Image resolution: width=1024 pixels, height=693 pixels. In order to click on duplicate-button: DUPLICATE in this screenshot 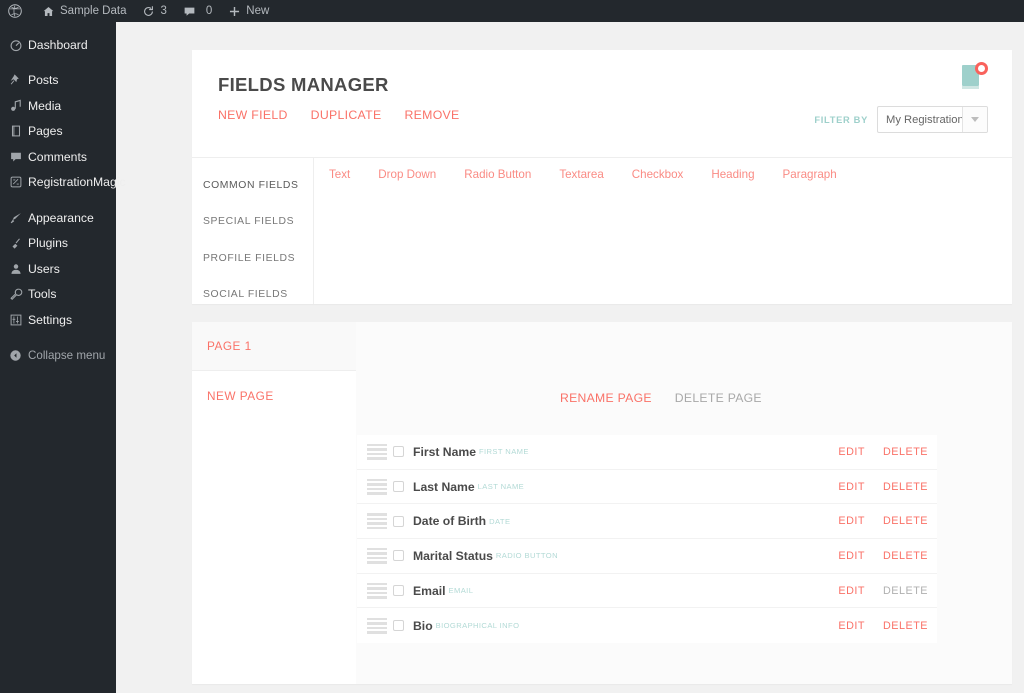, I will do `click(346, 115)`.